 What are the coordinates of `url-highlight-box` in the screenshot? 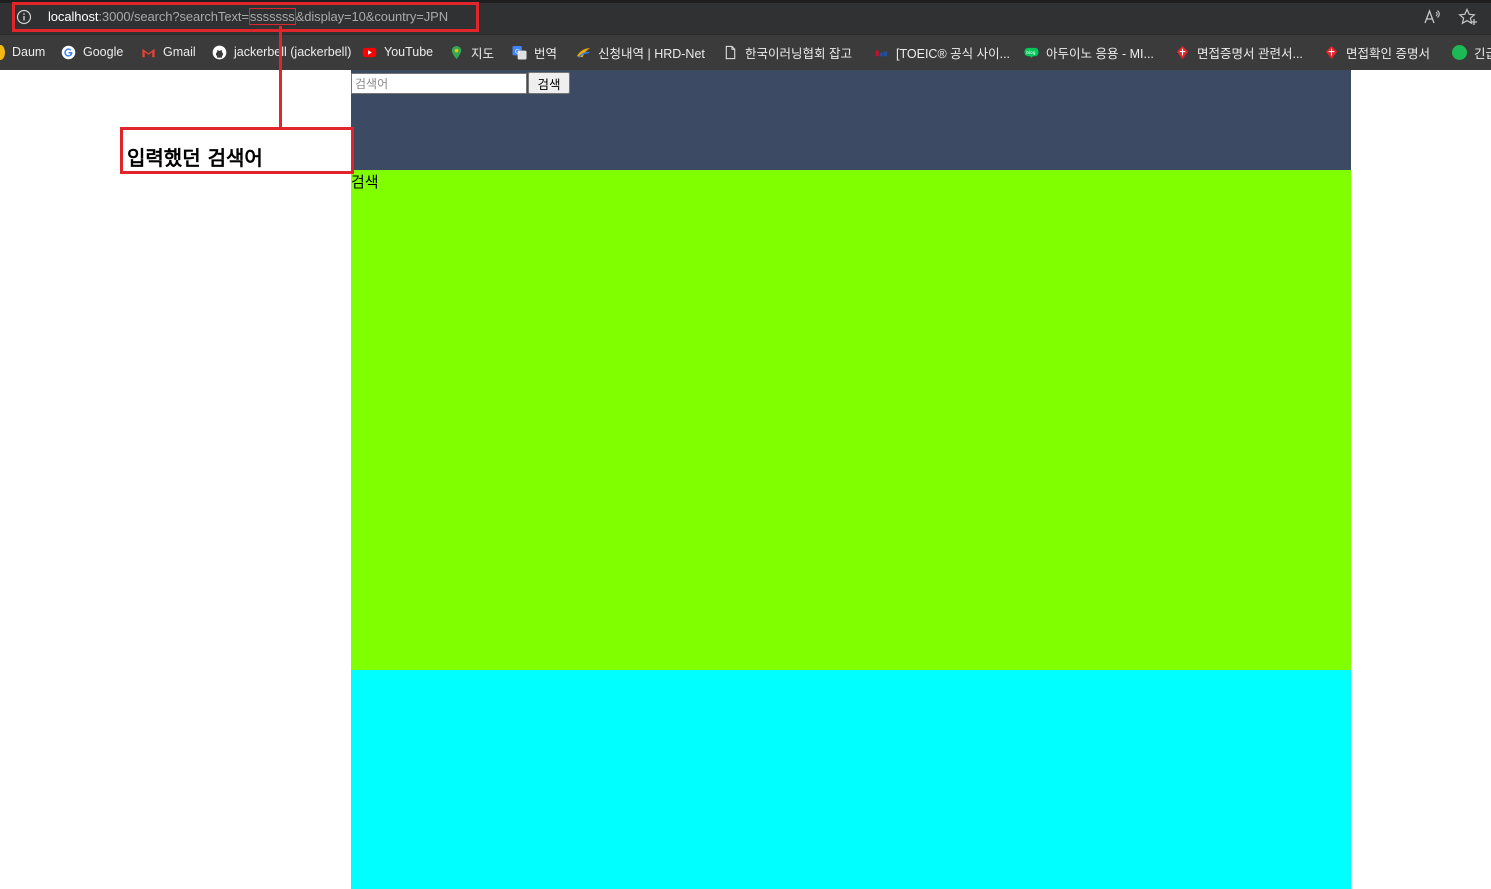 It's located at (245, 17).